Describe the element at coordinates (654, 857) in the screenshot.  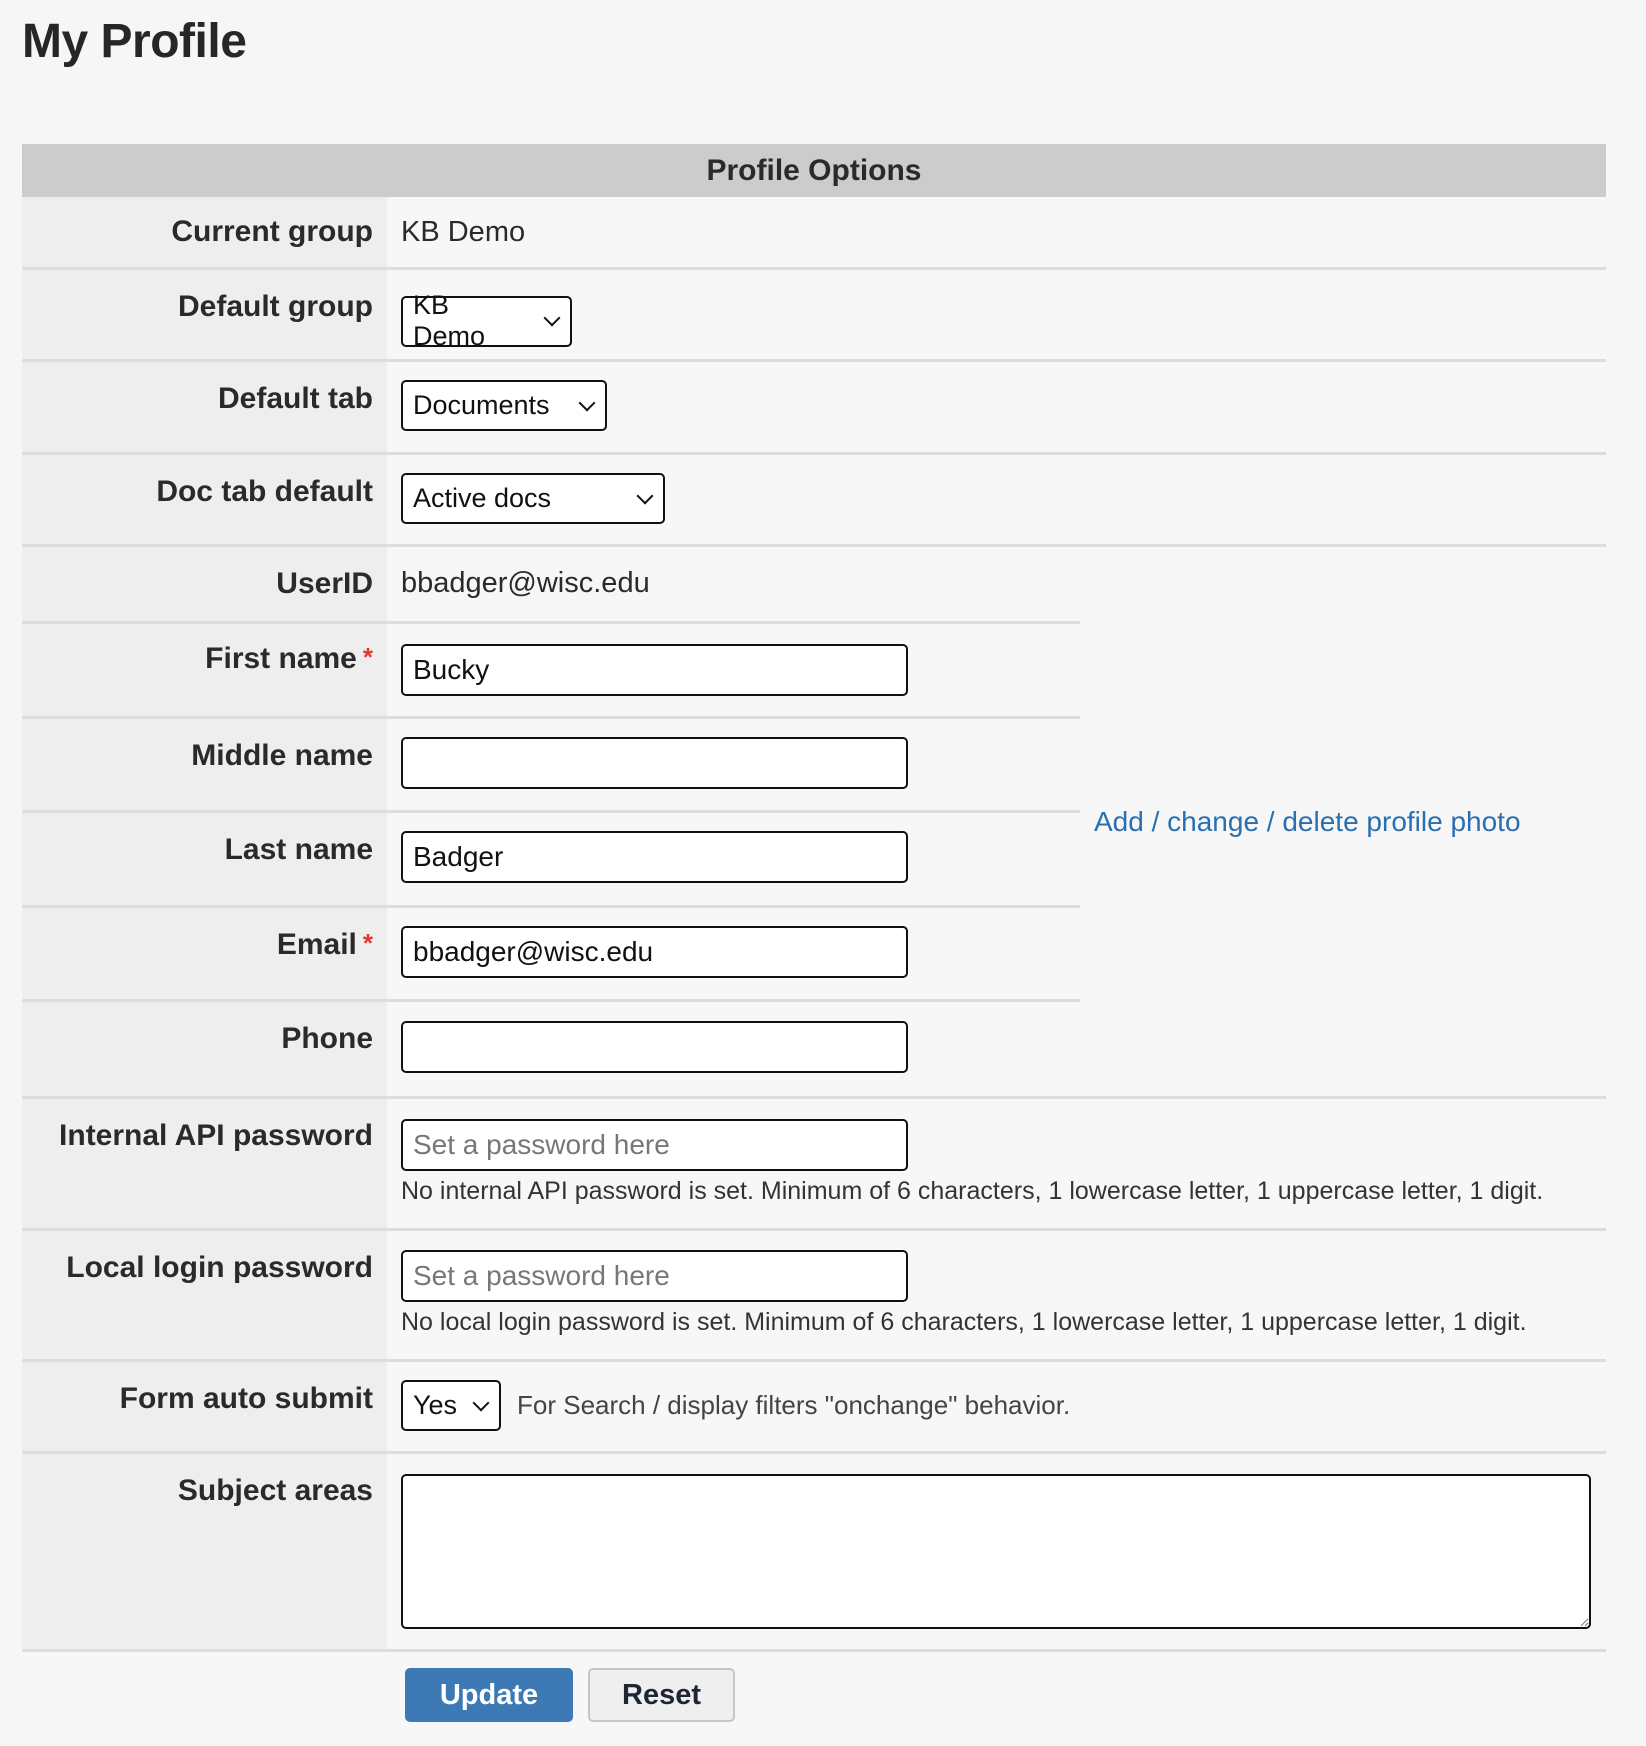
I see `last-name-input` at that location.